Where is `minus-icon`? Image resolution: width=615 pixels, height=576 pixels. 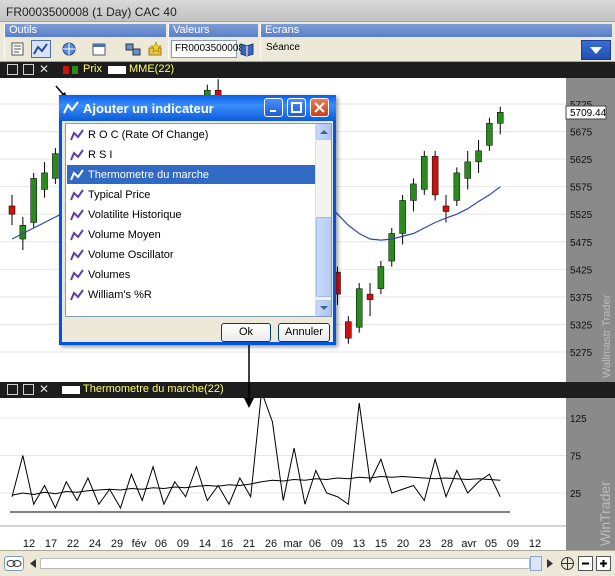 minus-icon is located at coordinates (585, 563).